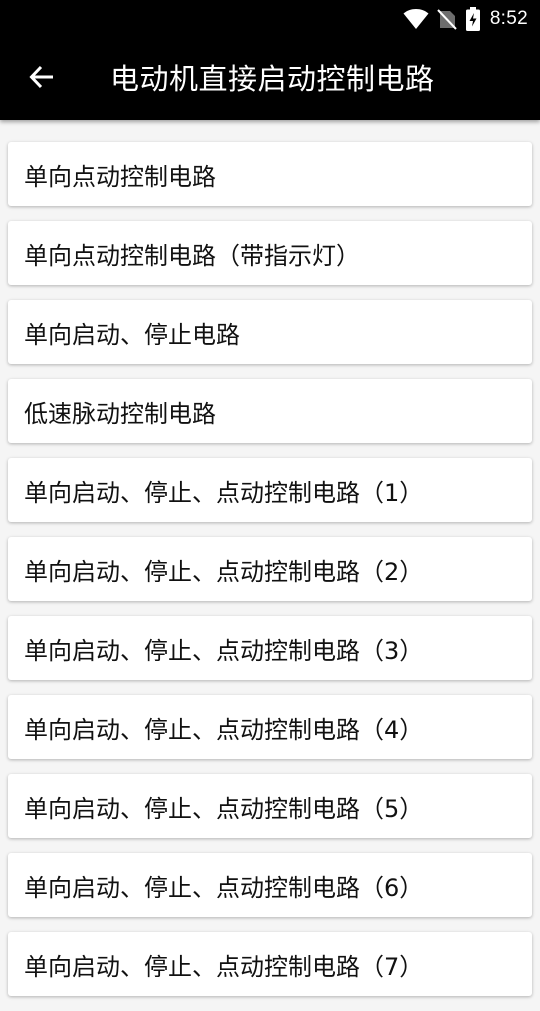 The height and width of the screenshot is (1011, 540). What do you see at coordinates (416, 19) in the screenshot?
I see `wifi-icon` at bounding box center [416, 19].